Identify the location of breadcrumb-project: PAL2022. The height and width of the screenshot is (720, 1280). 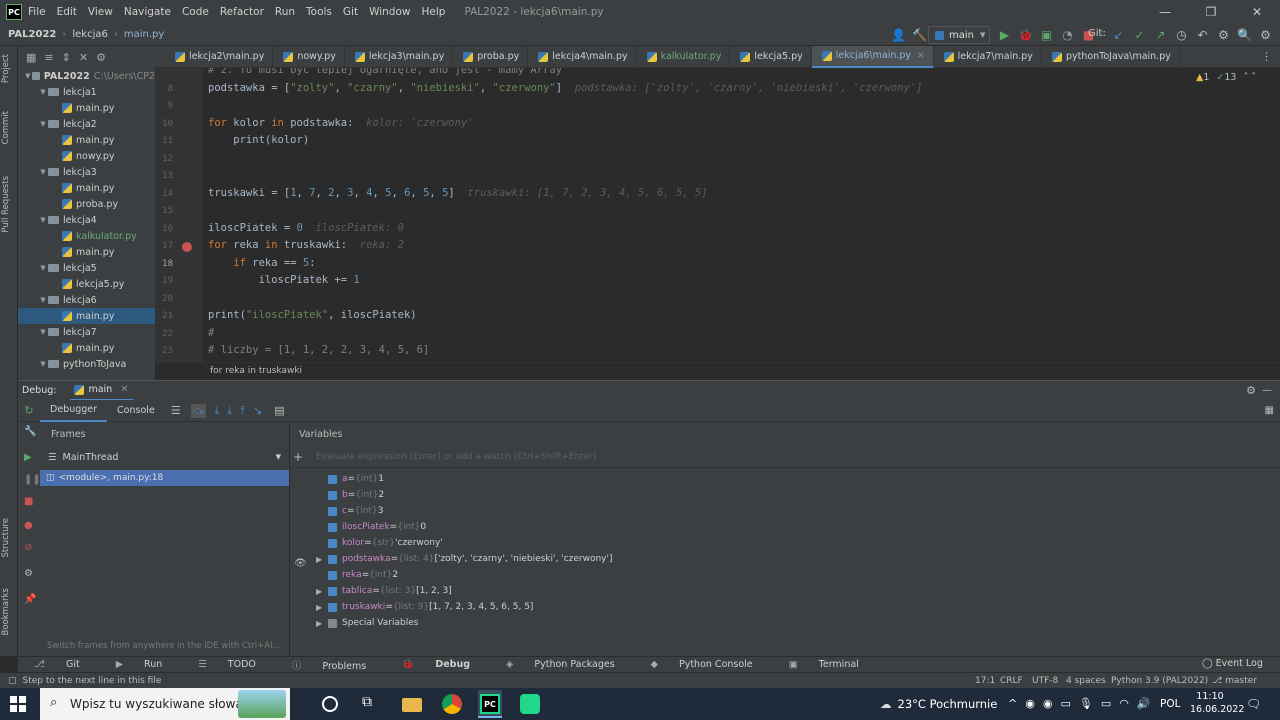
(32, 34).